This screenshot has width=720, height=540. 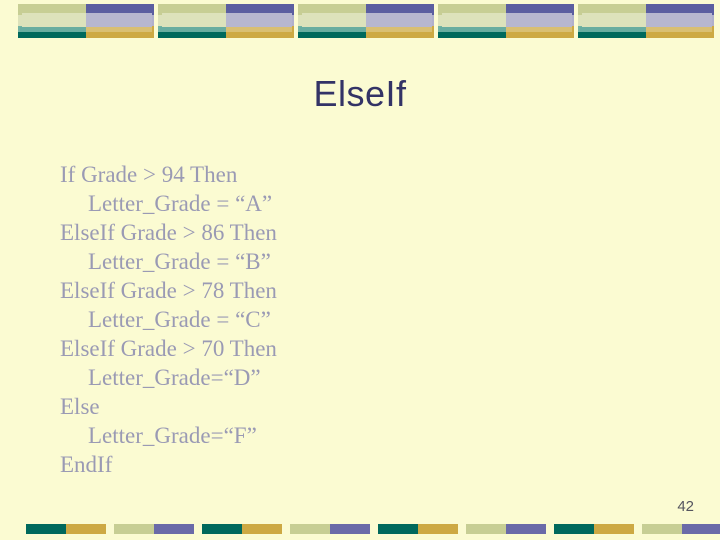 What do you see at coordinates (168, 232) in the screenshot?
I see `code-line: ElseIf Grade > 86 Then` at bounding box center [168, 232].